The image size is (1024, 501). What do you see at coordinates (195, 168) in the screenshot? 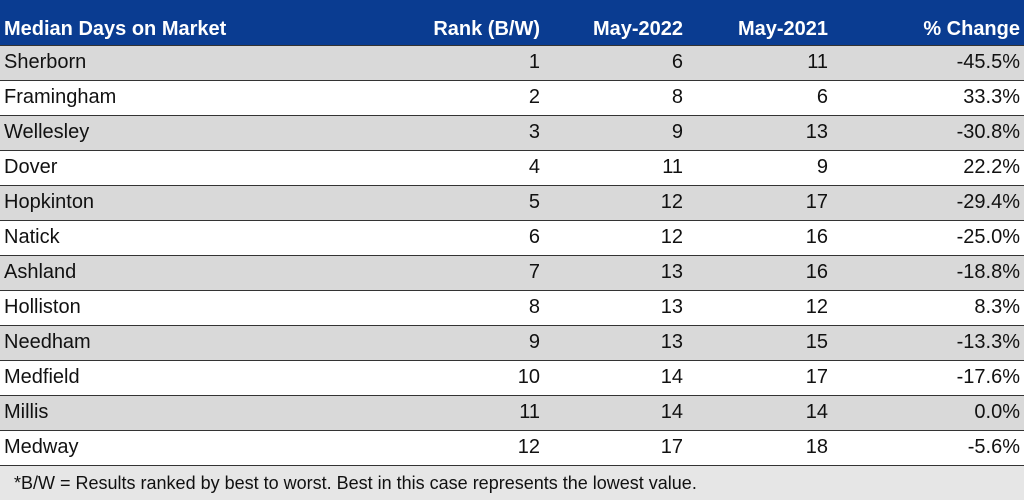
I see `cell-town: Dover` at bounding box center [195, 168].